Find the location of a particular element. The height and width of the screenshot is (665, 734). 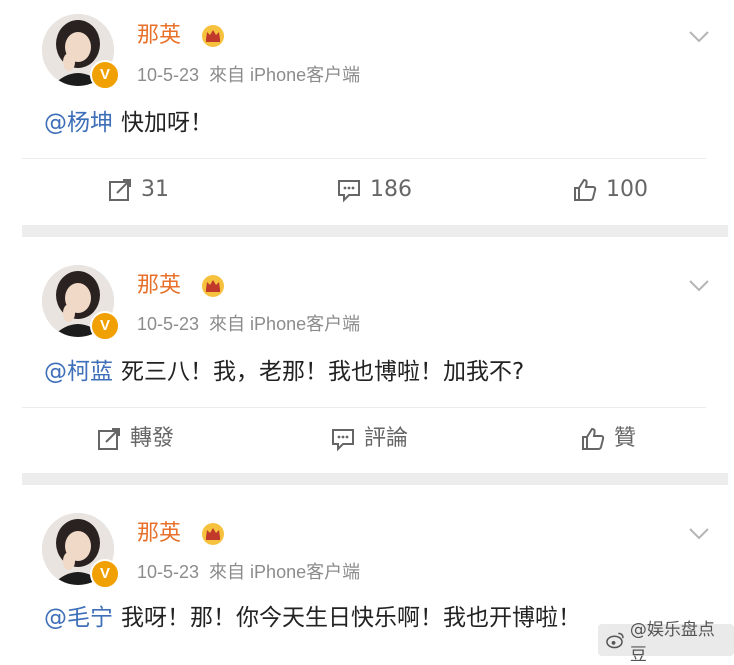

like-button: 100 is located at coordinates (610, 190).